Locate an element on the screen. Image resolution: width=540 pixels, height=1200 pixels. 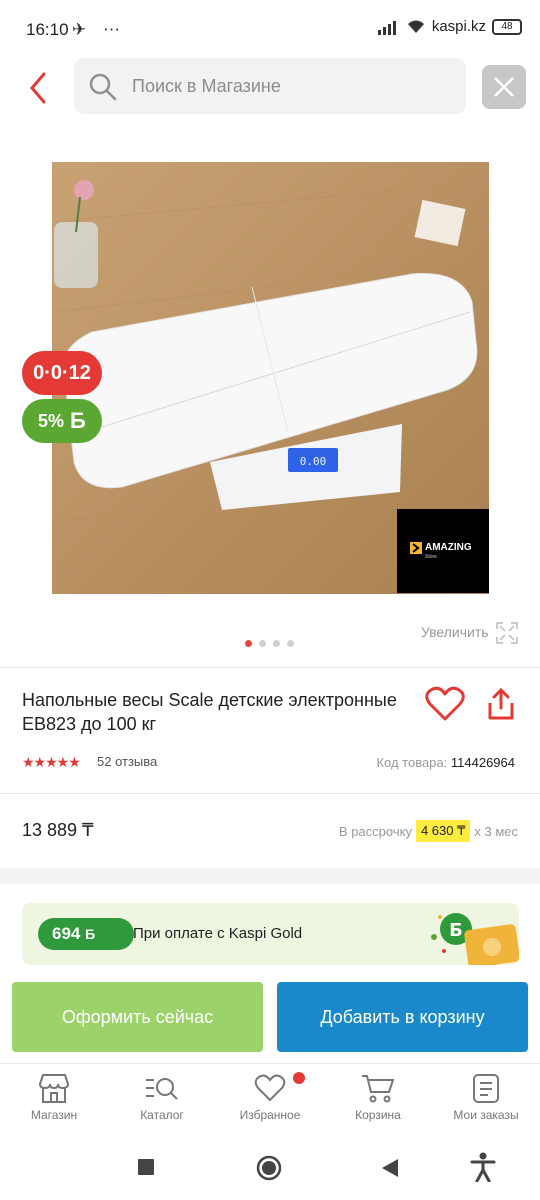
share-icon is located at coordinates (501, 703).